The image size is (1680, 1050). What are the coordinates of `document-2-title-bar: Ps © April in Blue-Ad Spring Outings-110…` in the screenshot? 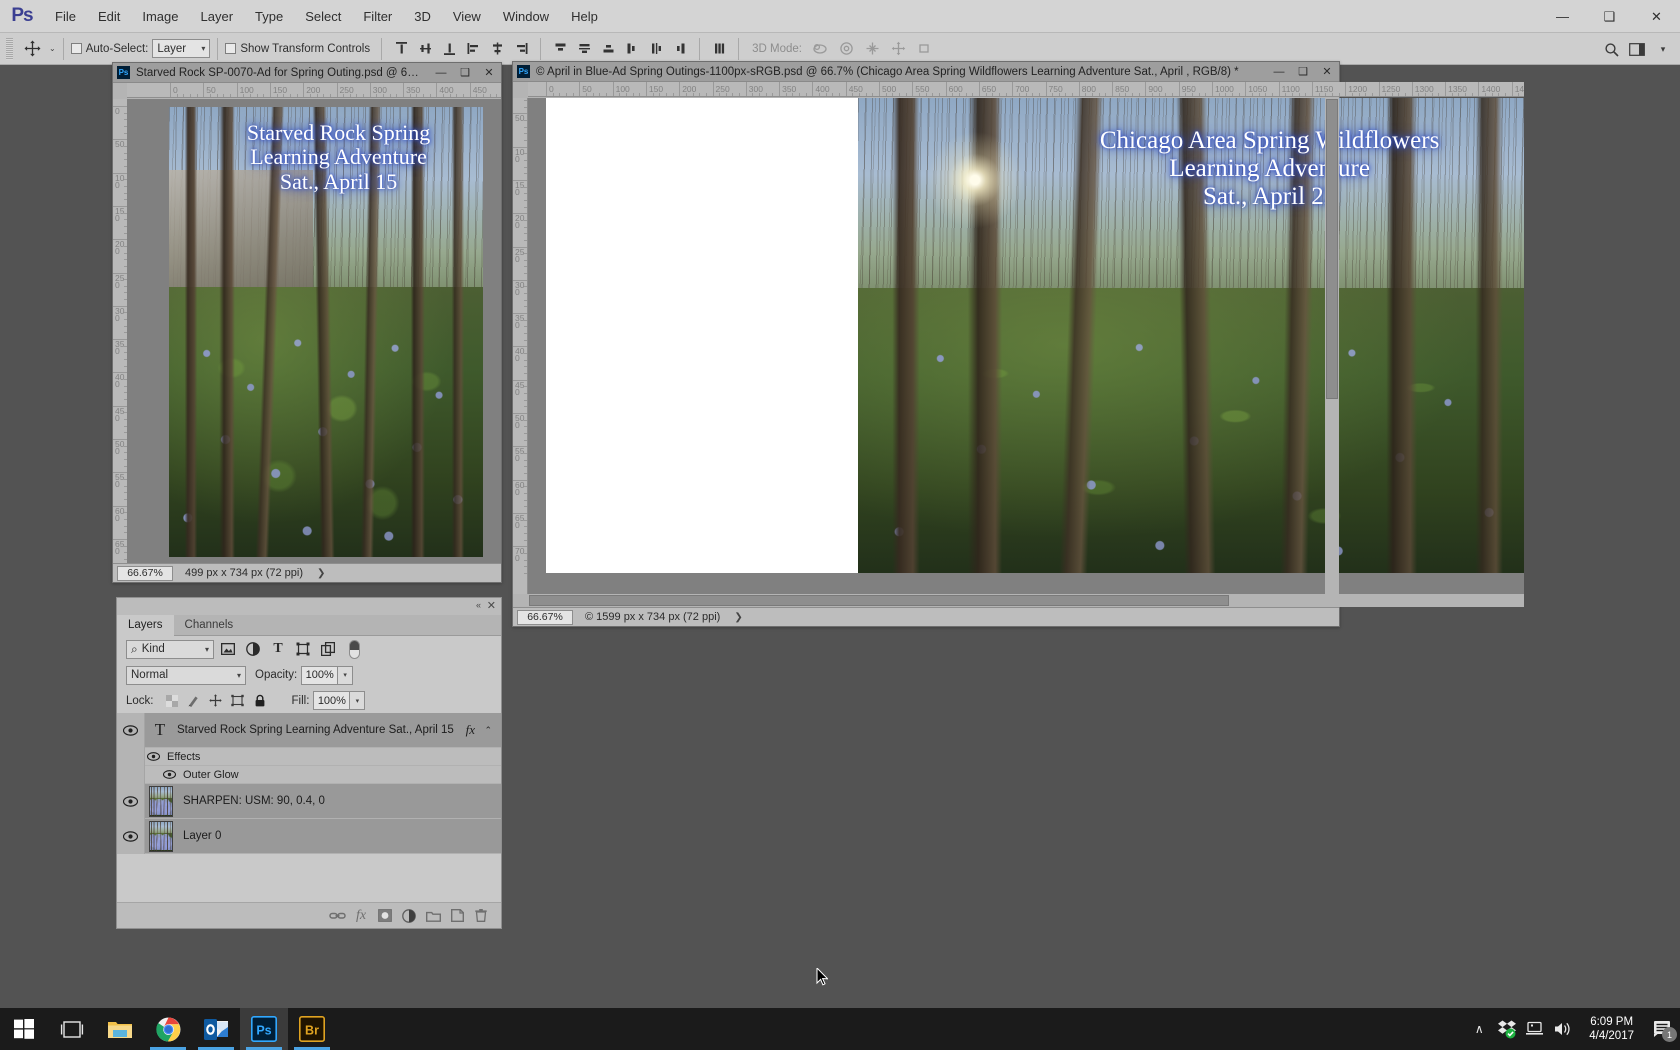 It's located at (926, 72).